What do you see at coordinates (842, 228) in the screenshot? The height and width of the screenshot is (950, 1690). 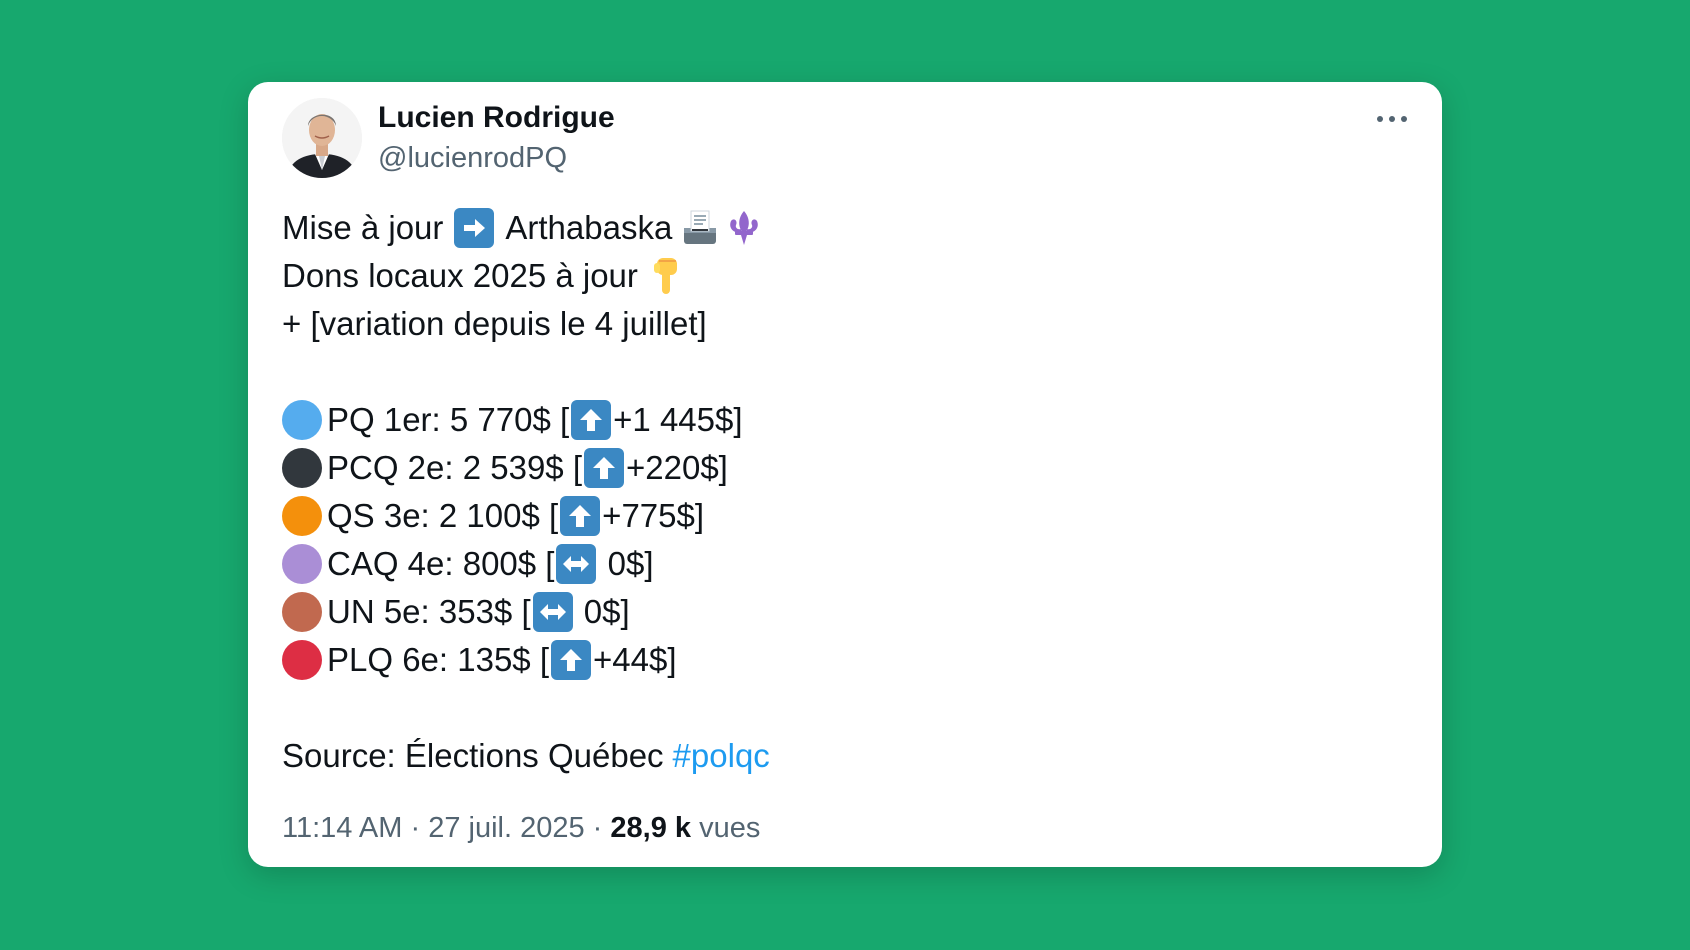 I see `tweet-line-1: Mise à jour Arthabaska` at bounding box center [842, 228].